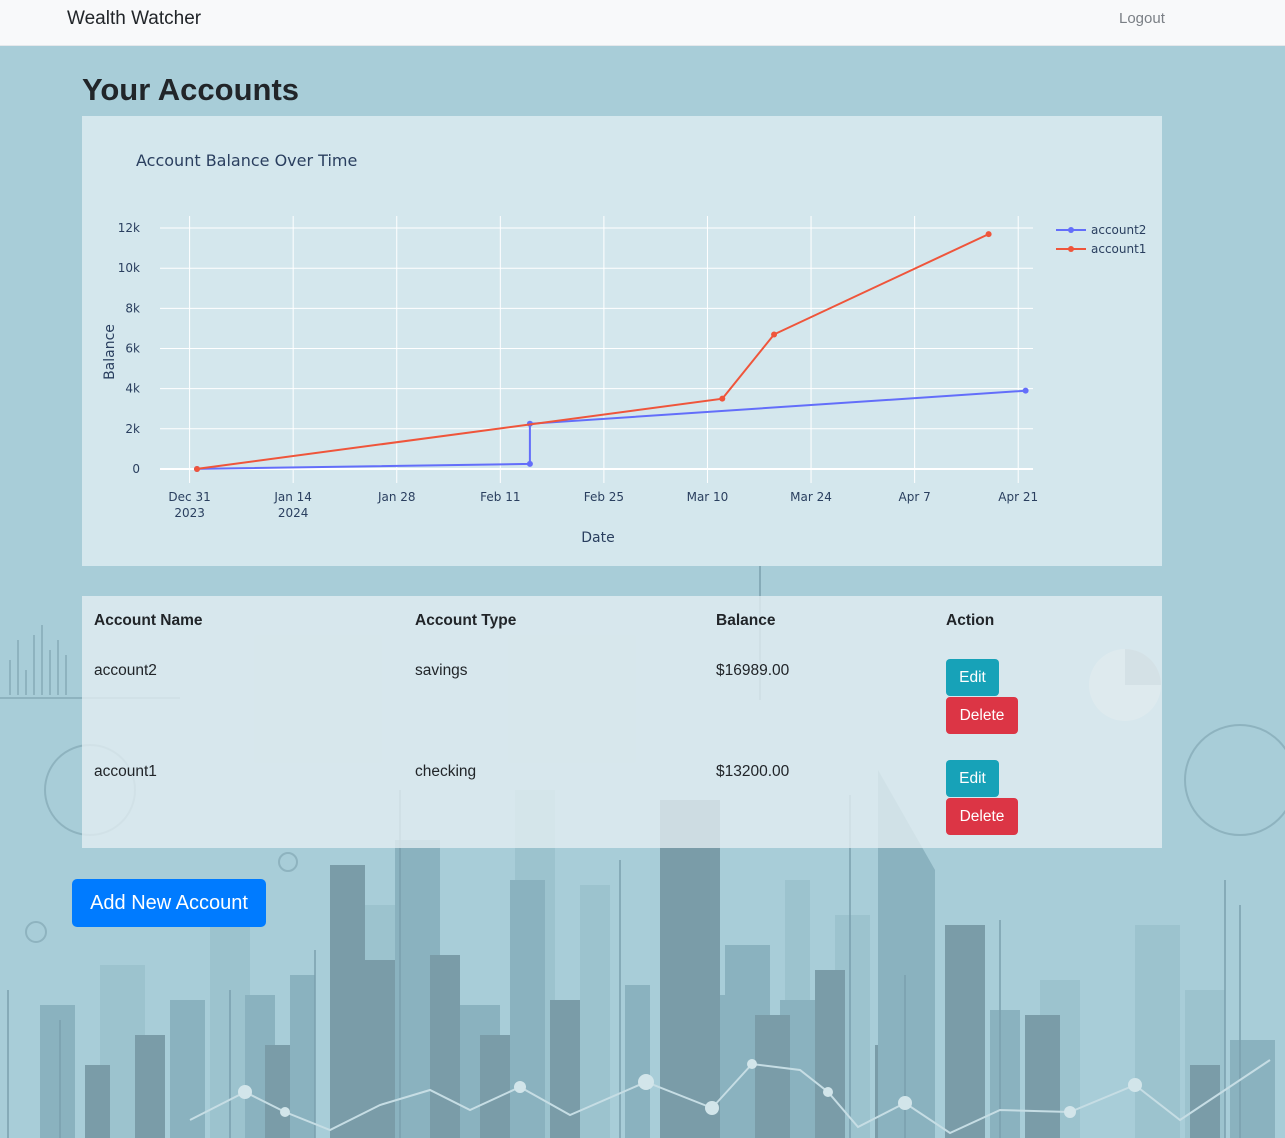 Image resolution: width=1285 pixels, height=1138 pixels. What do you see at coordinates (1101, 239) in the screenshot?
I see `chart-legend: account2 account1` at bounding box center [1101, 239].